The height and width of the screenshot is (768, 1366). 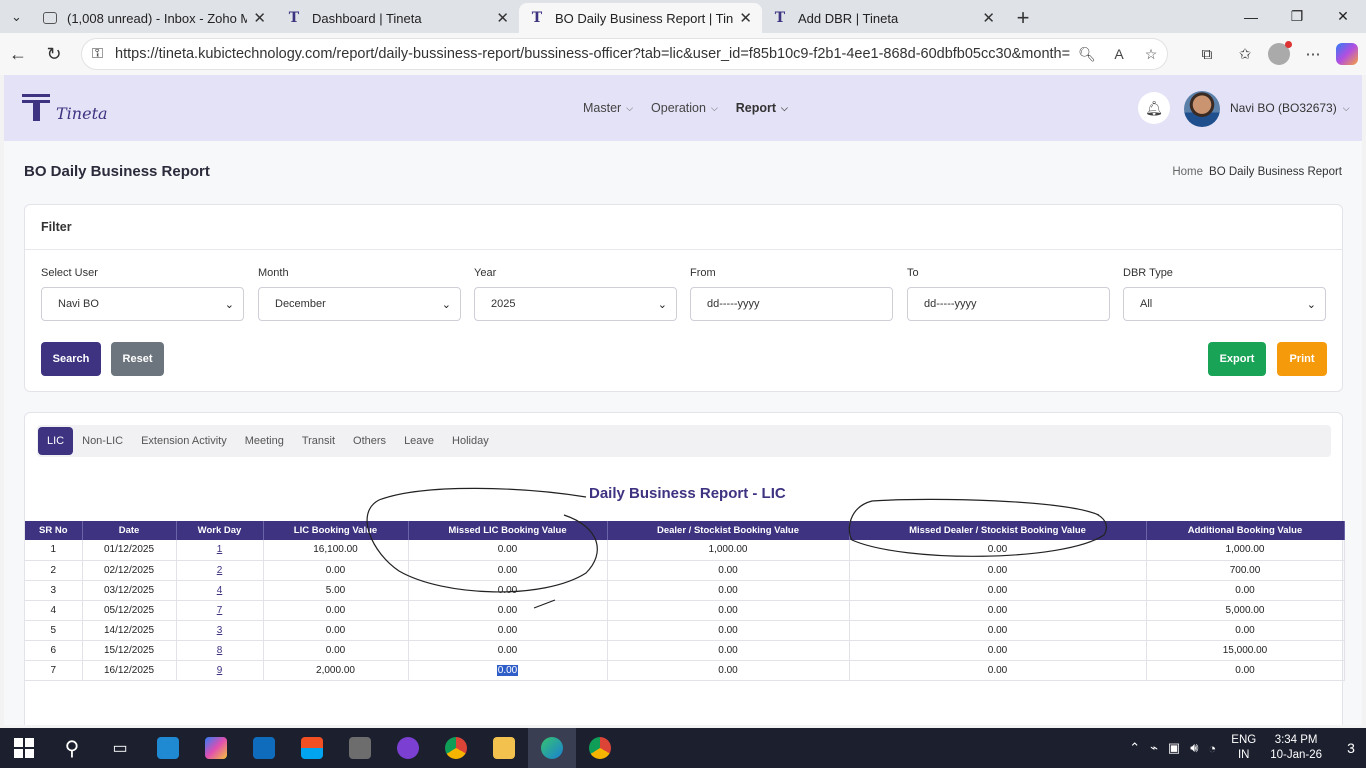 What do you see at coordinates (312, 748) in the screenshot?
I see `store-icon` at bounding box center [312, 748].